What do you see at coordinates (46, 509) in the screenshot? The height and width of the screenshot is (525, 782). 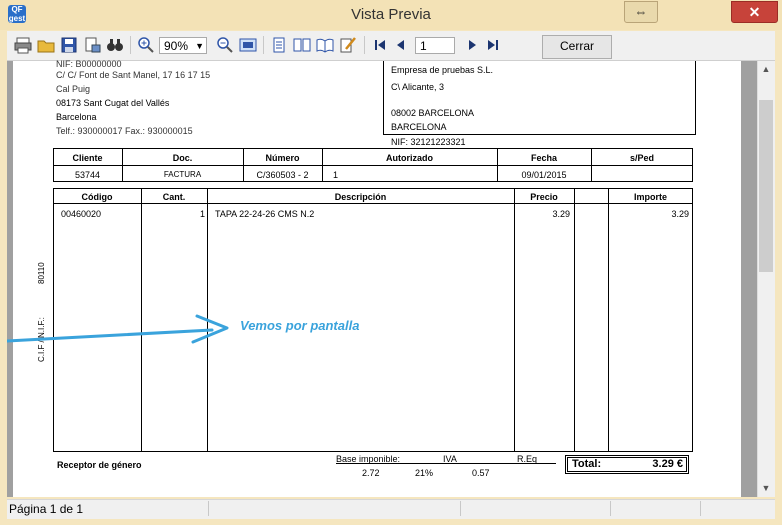 I see `page-status: Página 1 de 1` at bounding box center [46, 509].